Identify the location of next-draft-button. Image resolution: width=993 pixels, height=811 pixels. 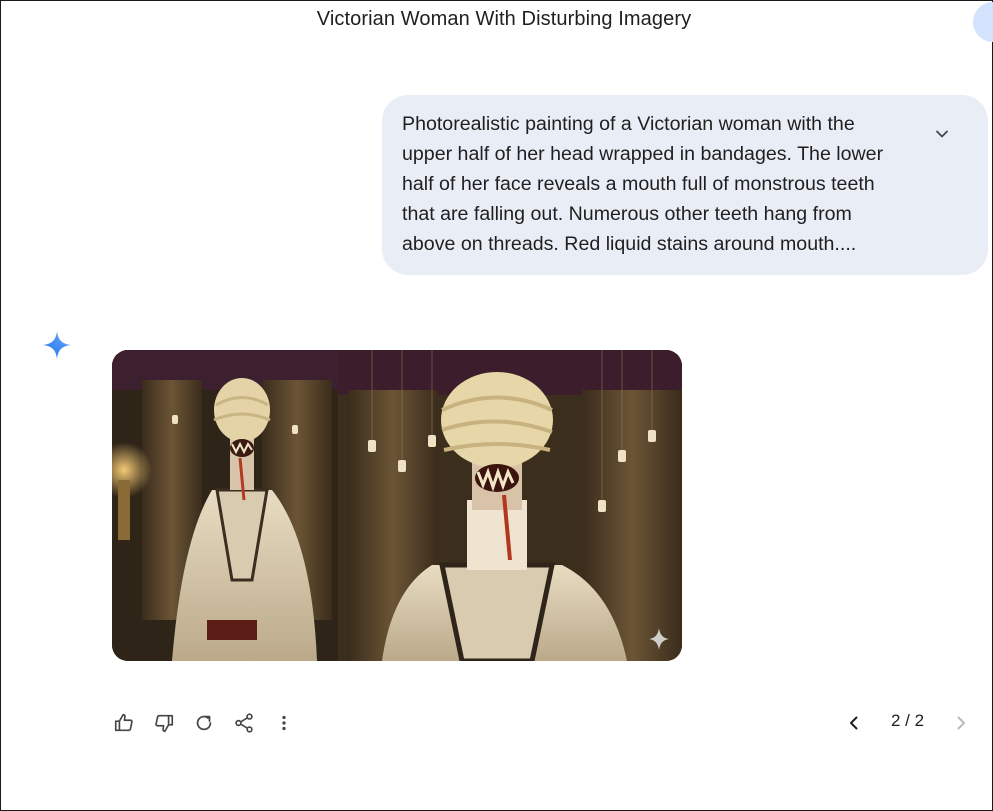
(961, 723).